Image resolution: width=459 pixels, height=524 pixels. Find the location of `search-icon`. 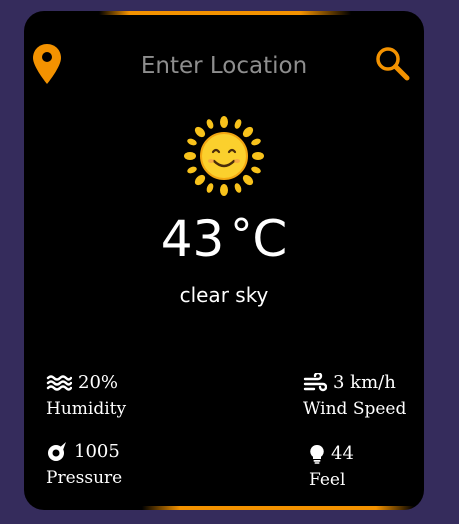

search-icon is located at coordinates (392, 63).